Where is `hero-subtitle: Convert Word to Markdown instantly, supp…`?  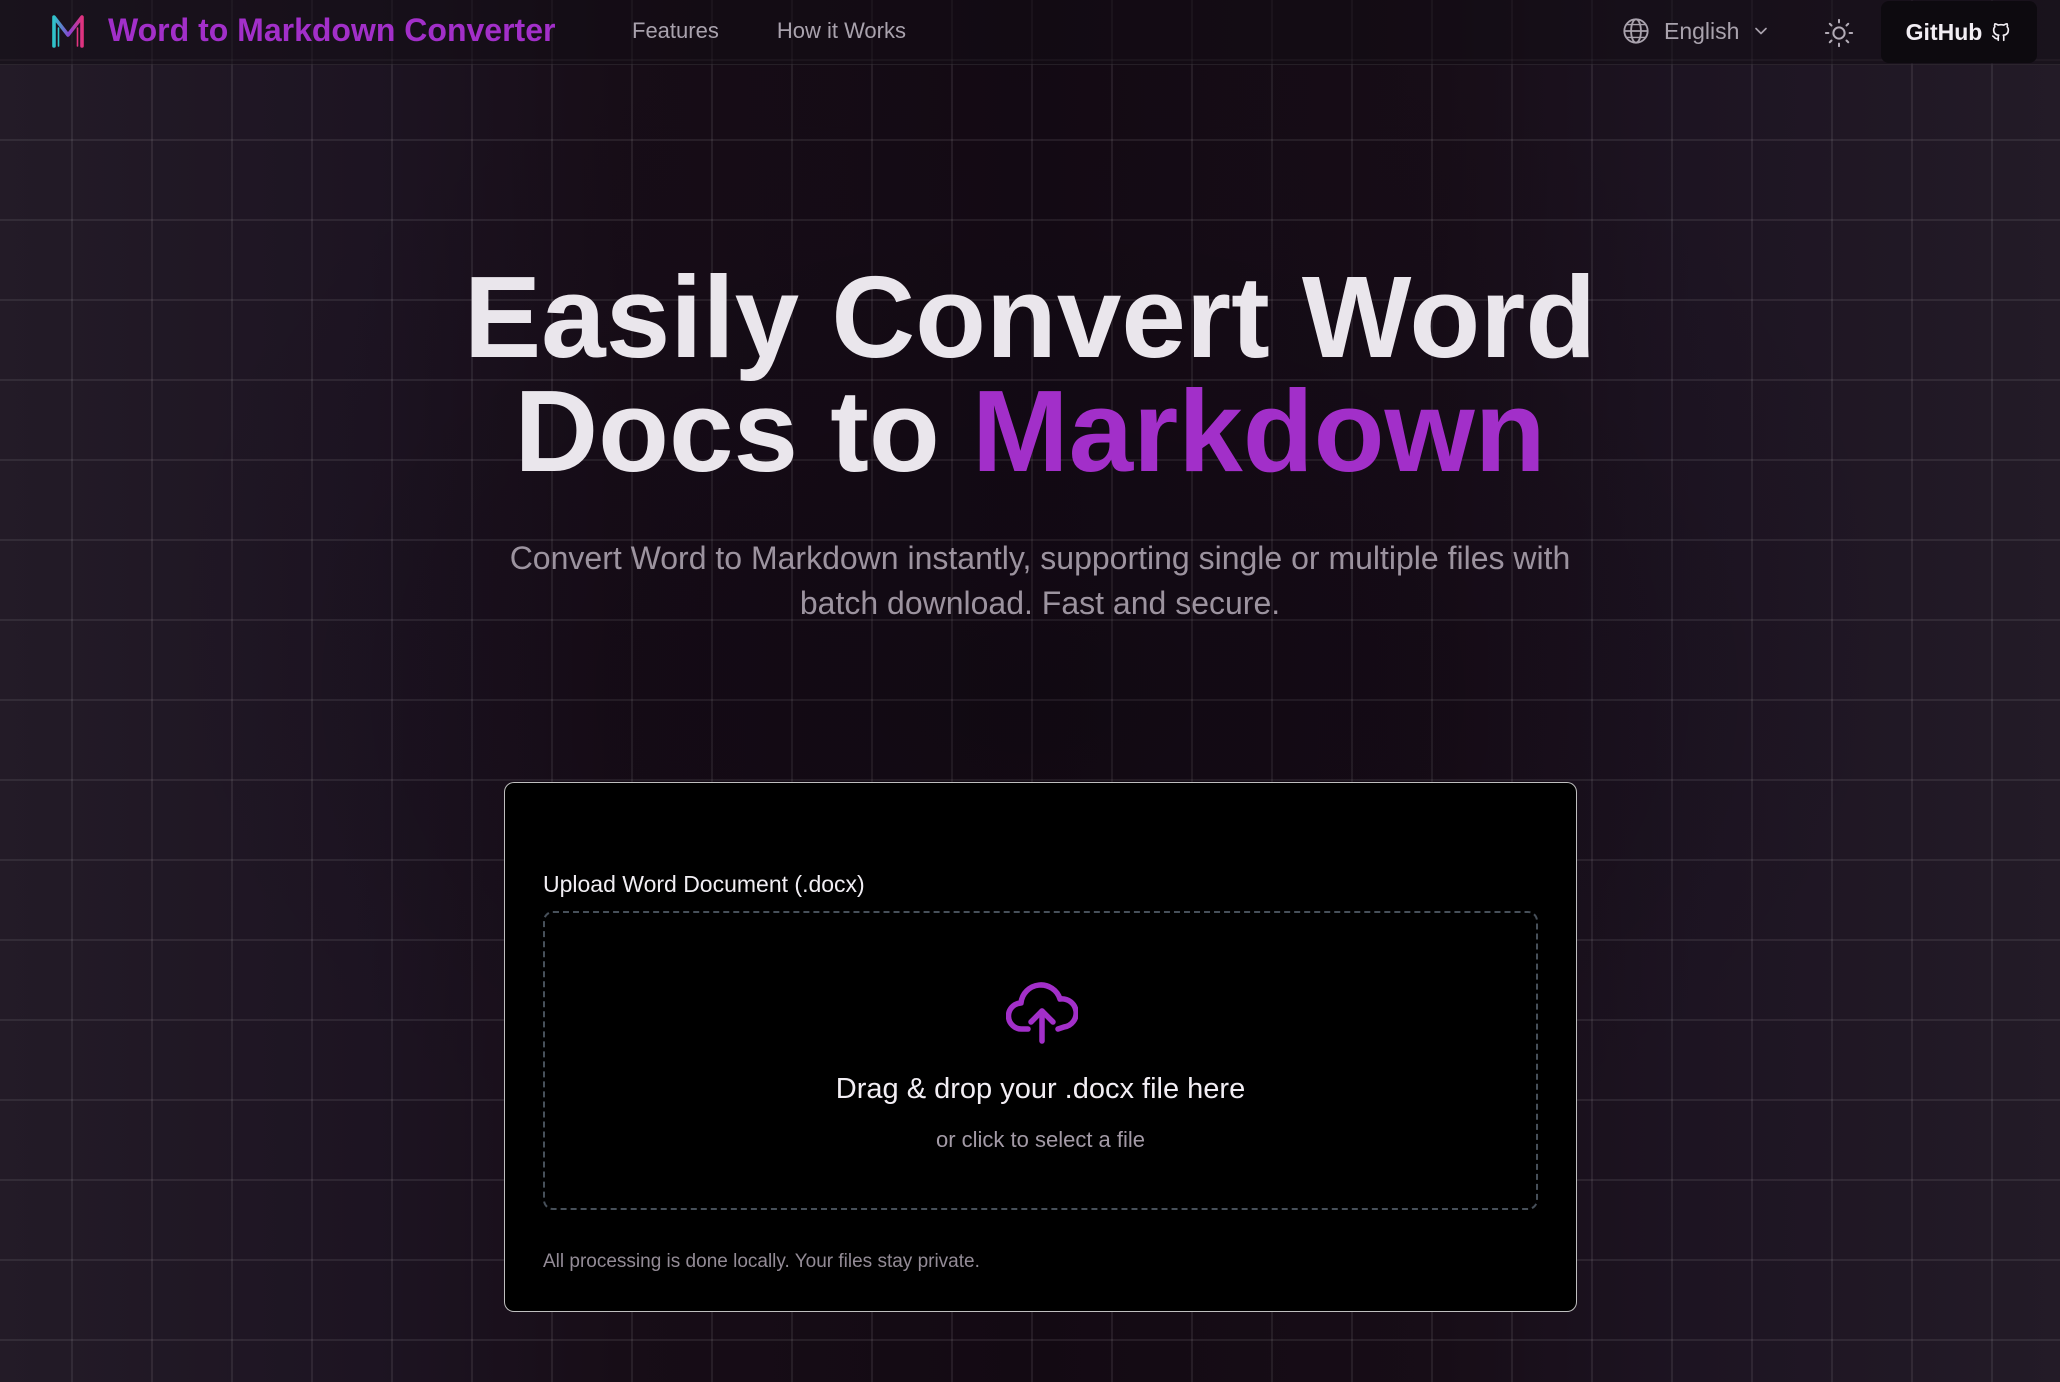
hero-subtitle: Convert Word to Markdown instantly, supp… is located at coordinates (1040, 581).